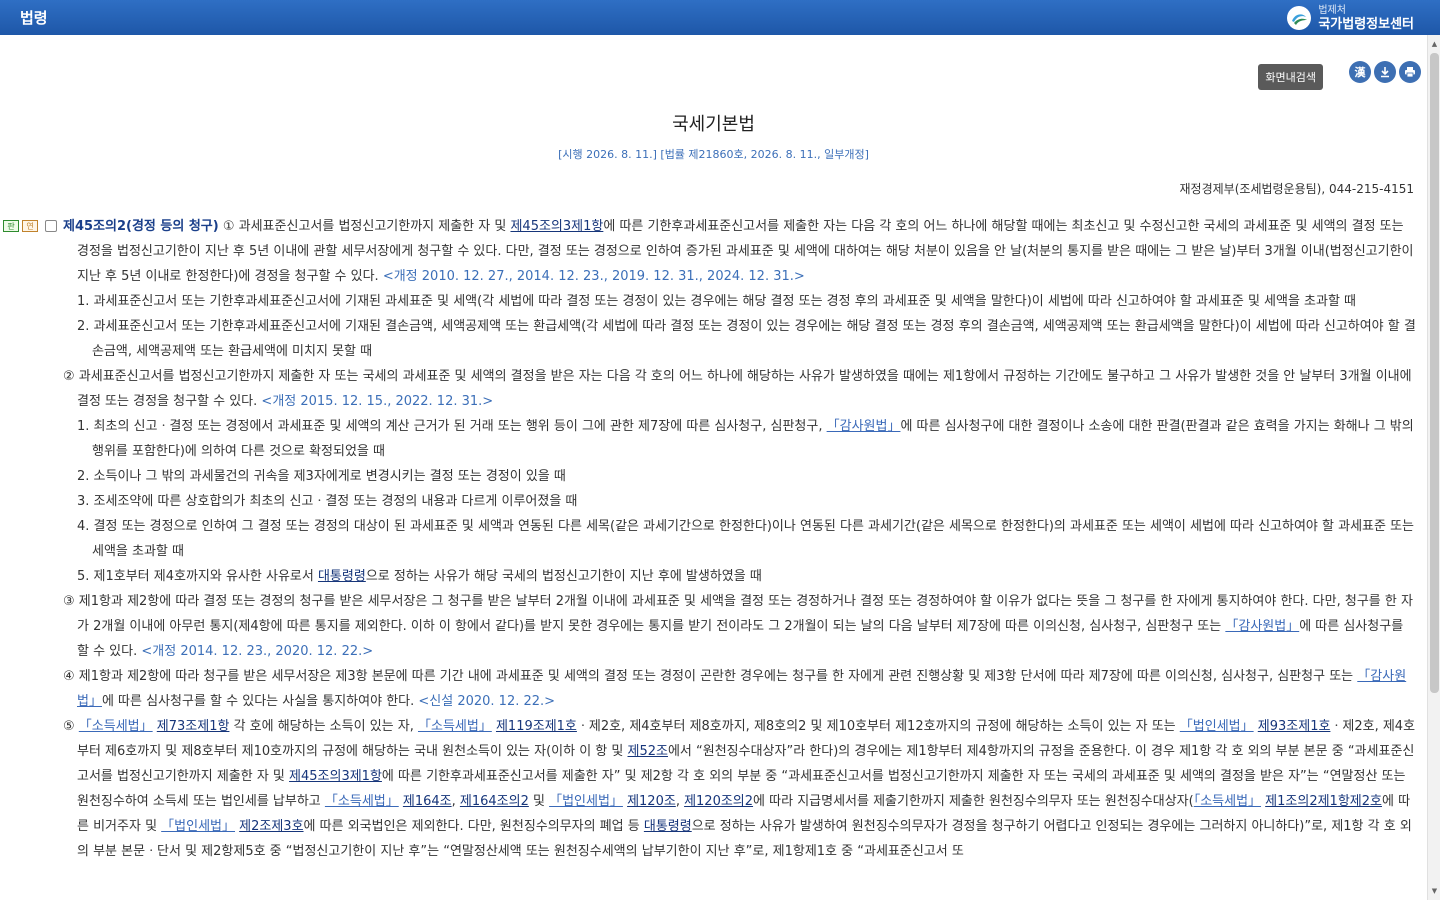  Describe the element at coordinates (486, 701) in the screenshot. I see `amendment-note: <신설 2020. 12. 22.>` at that location.